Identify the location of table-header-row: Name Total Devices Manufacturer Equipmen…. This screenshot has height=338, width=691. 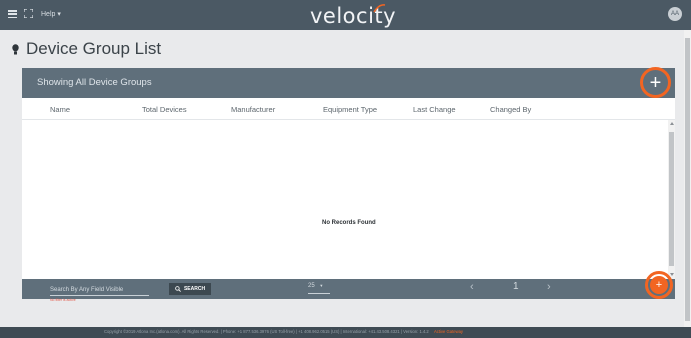
(348, 109).